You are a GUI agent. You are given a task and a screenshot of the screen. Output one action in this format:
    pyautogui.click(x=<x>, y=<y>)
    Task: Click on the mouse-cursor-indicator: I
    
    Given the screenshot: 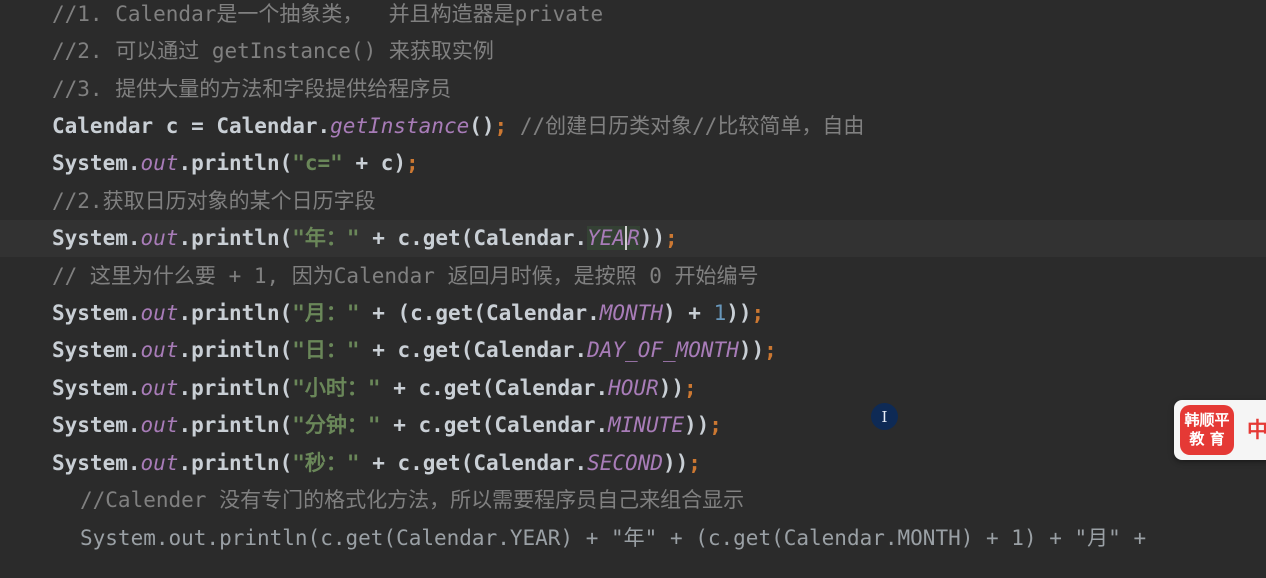 What is the action you would take?
    pyautogui.click(x=884, y=416)
    